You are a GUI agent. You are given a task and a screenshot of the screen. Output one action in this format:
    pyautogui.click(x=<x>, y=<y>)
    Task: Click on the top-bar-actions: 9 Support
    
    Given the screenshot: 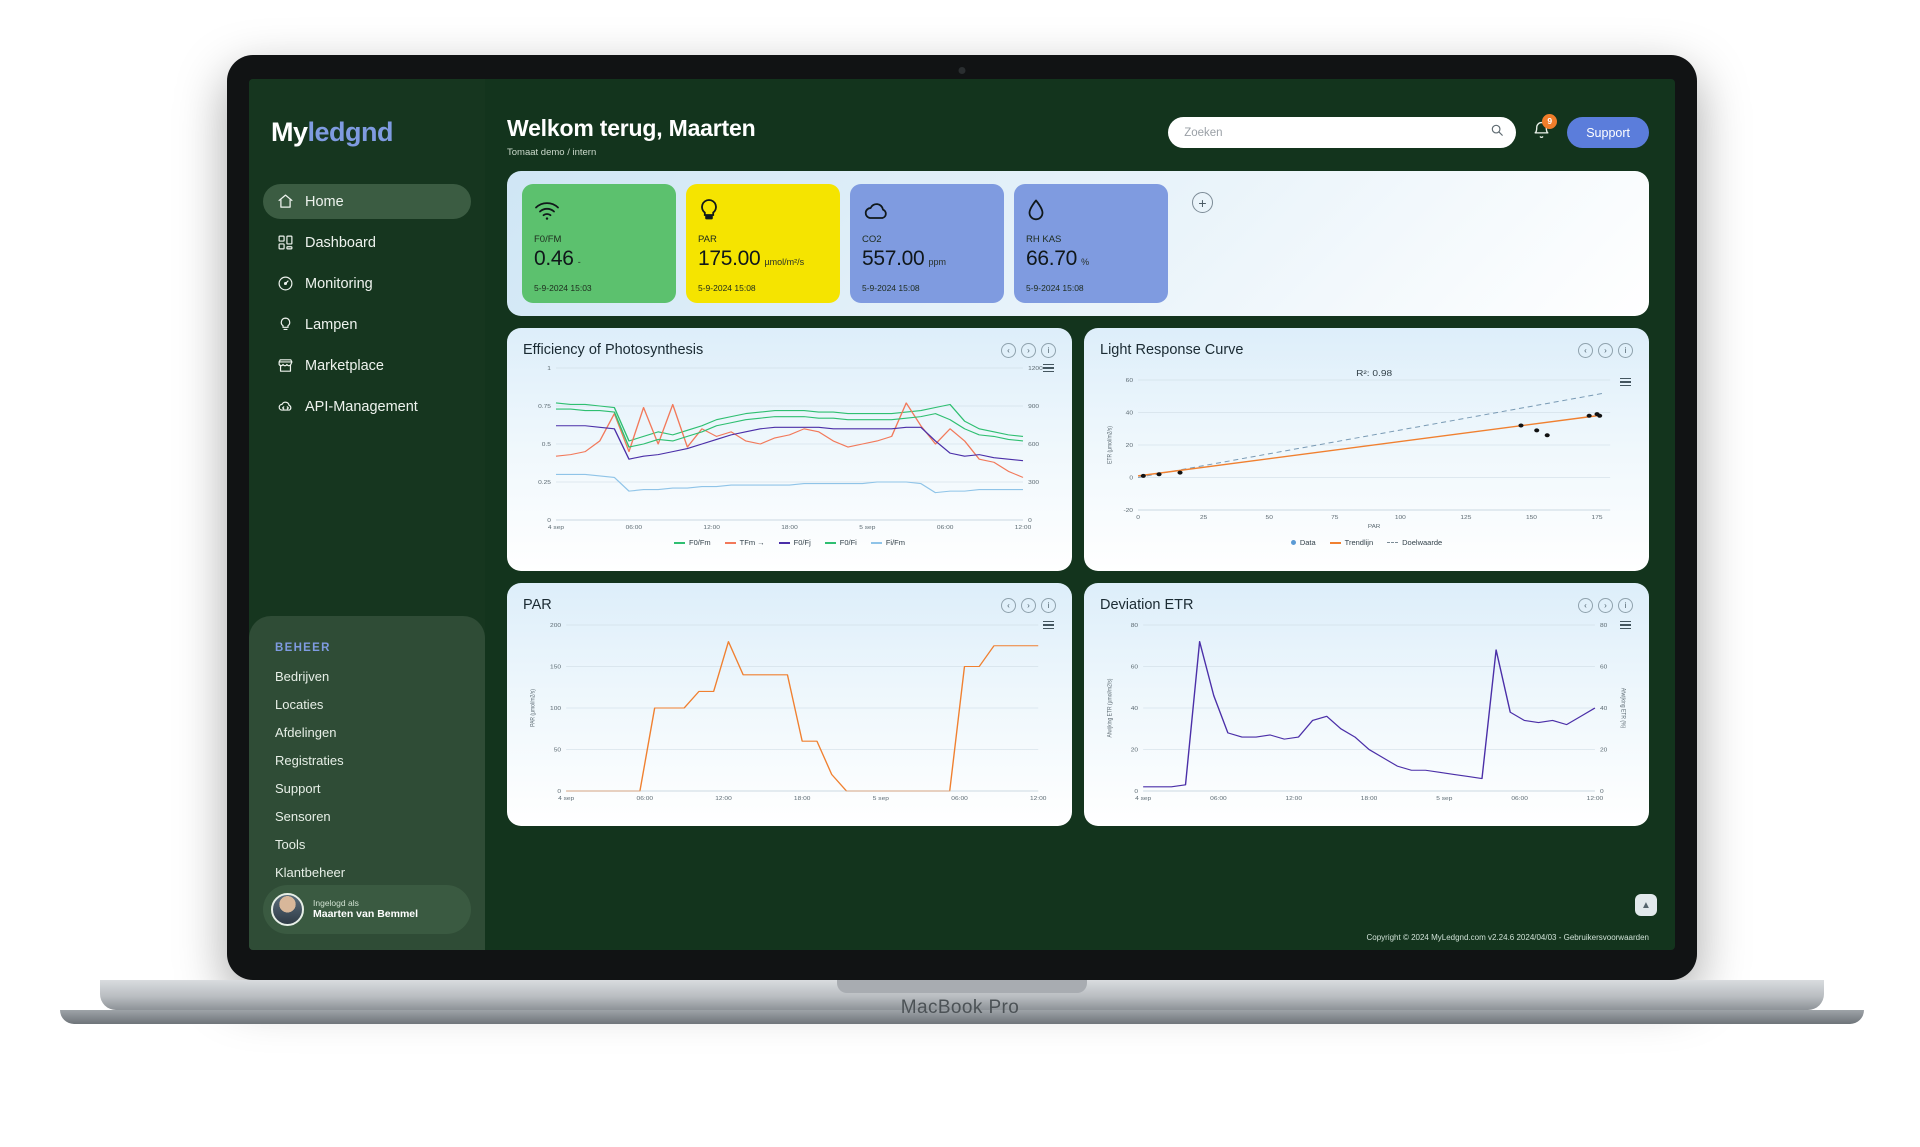 What is the action you would take?
    pyautogui.click(x=1408, y=130)
    